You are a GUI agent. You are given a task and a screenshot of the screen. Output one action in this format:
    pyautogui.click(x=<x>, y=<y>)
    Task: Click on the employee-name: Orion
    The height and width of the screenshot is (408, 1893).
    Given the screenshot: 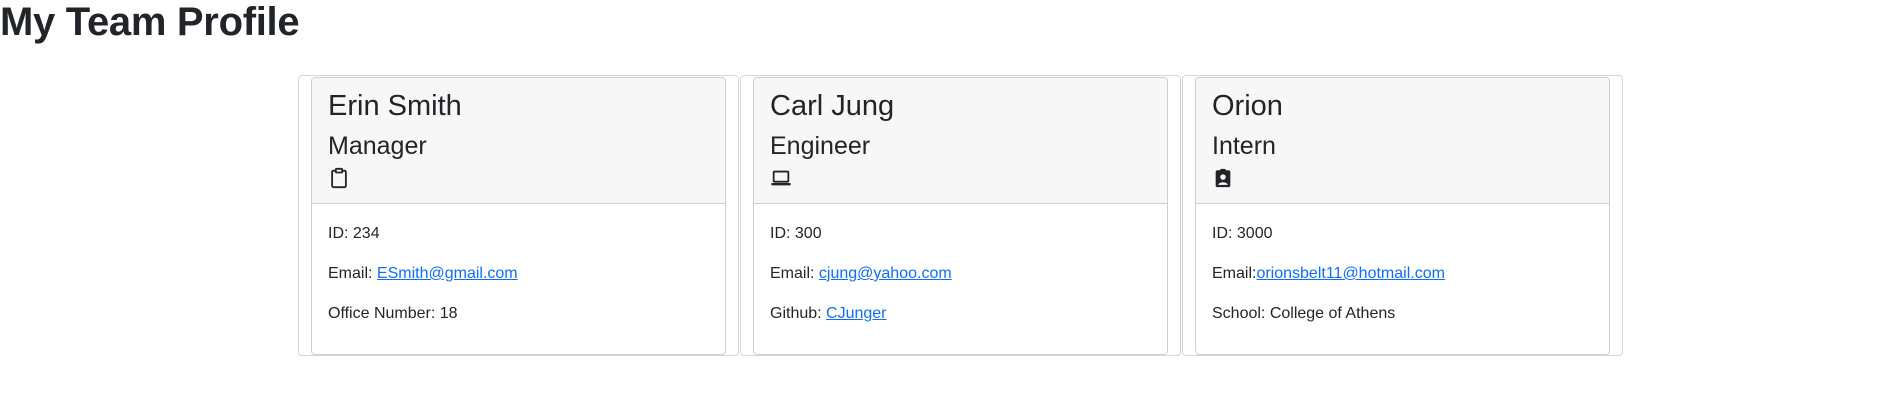 What is the action you would take?
    pyautogui.click(x=1247, y=106)
    